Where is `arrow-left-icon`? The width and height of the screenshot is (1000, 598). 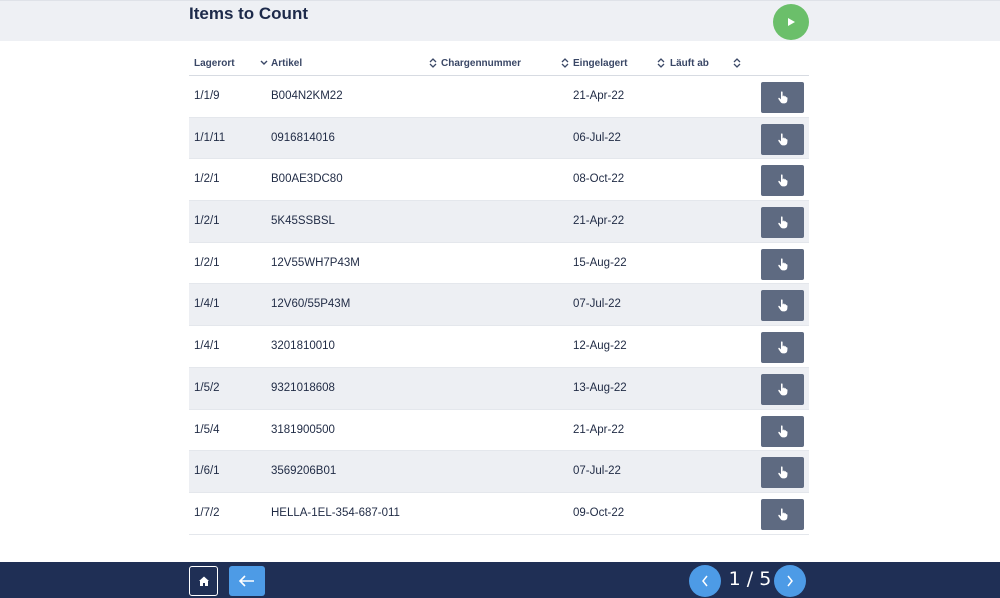 arrow-left-icon is located at coordinates (246, 581).